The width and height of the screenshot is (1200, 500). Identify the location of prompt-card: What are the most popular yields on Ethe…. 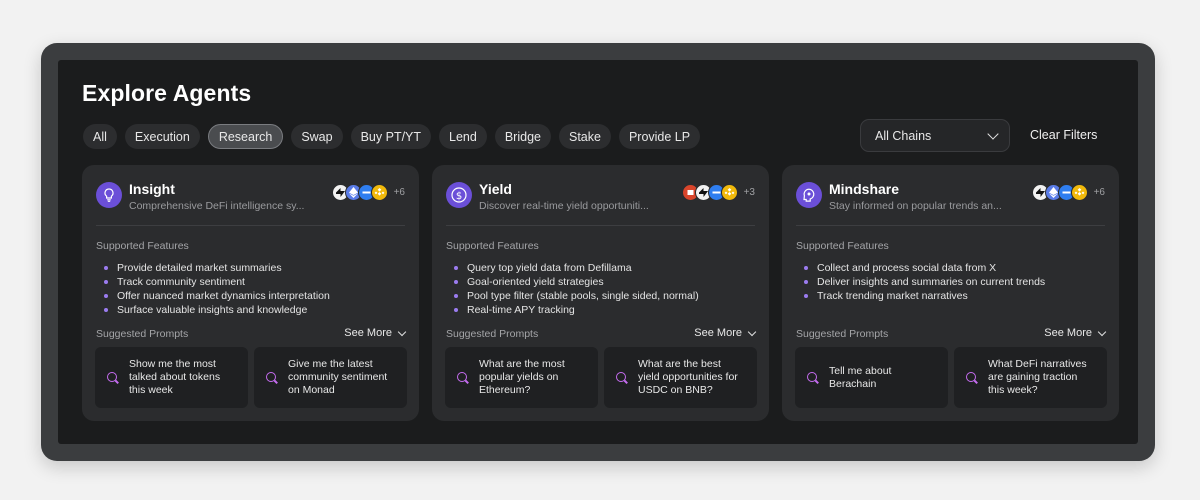
(521, 377).